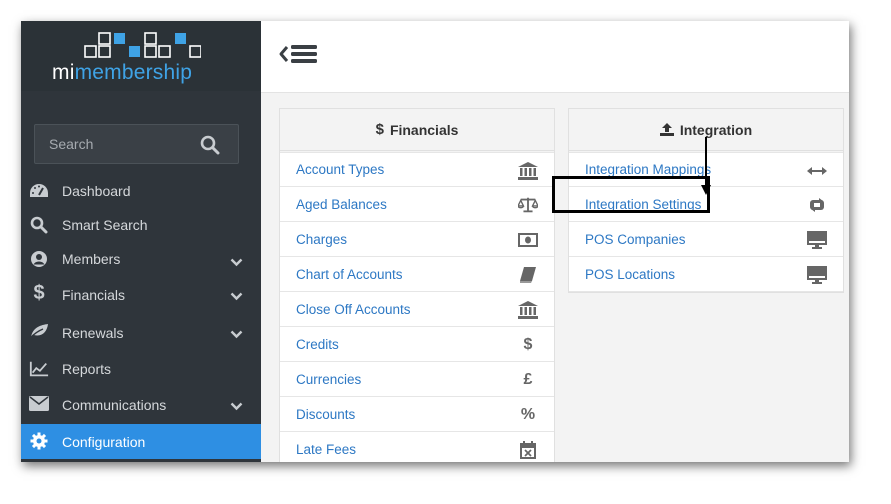  Describe the element at coordinates (328, 379) in the screenshot. I see `list-item-label: Currencies` at that location.